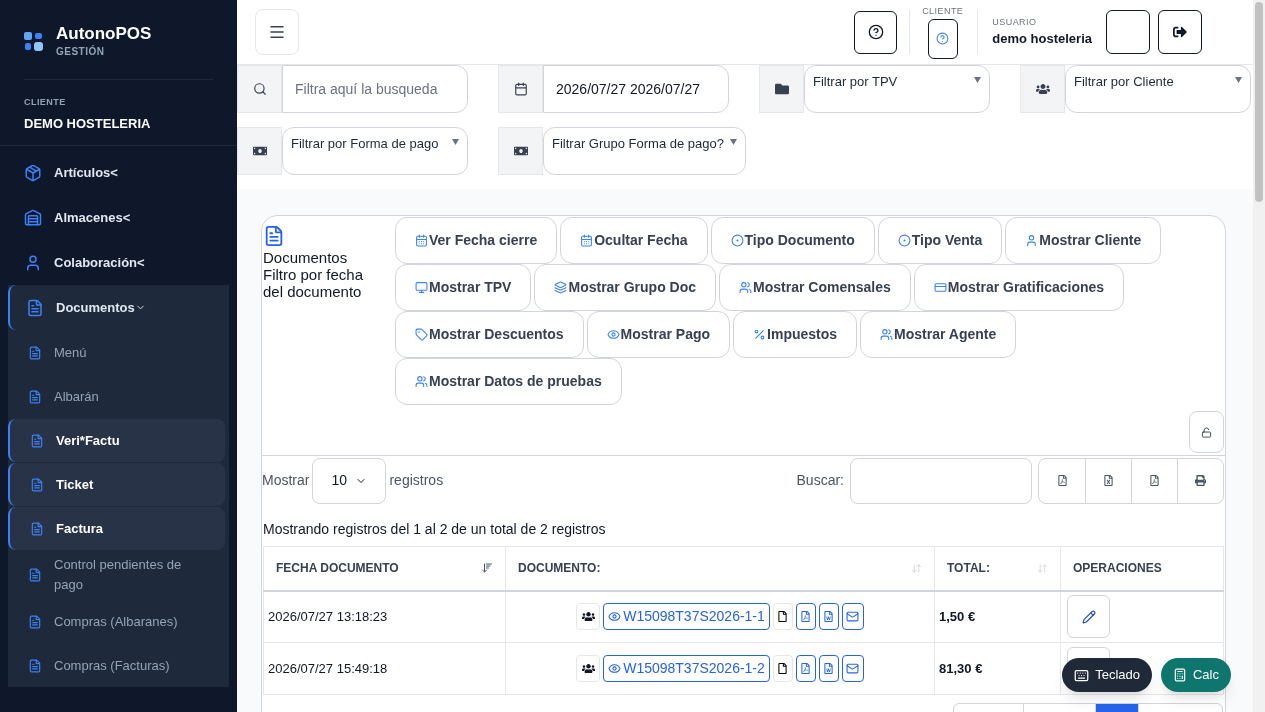  What do you see at coordinates (1042, 39) in the screenshot?
I see `user-name: demo hosteleria` at bounding box center [1042, 39].